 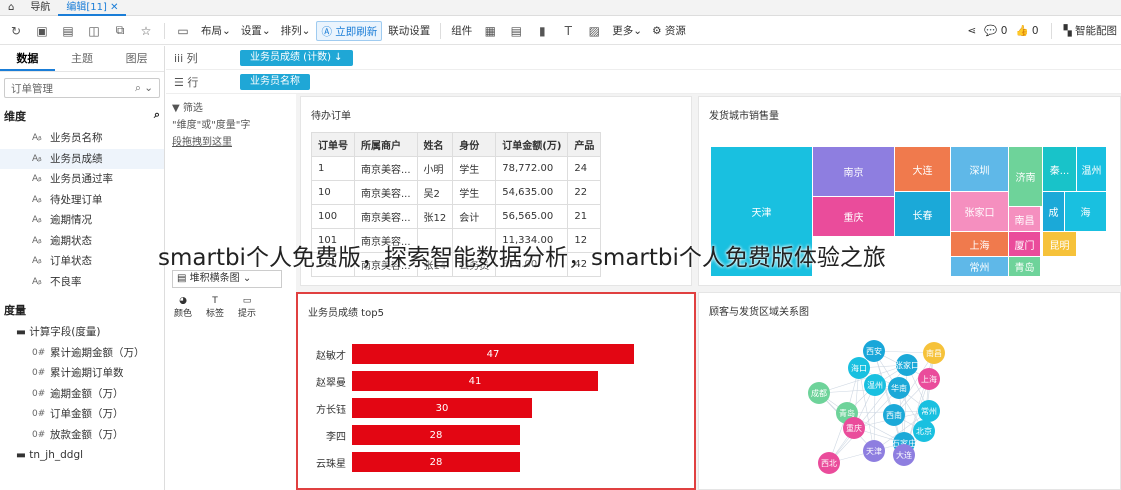 I want to click on dimension-field: Aᵦ 订单状态, so click(x=82, y=261).